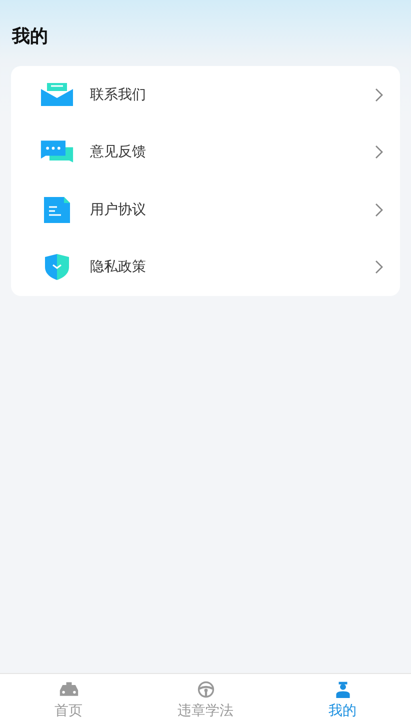 This screenshot has height=726, width=411. I want to click on menu-item: 意见反馈, so click(205, 152).